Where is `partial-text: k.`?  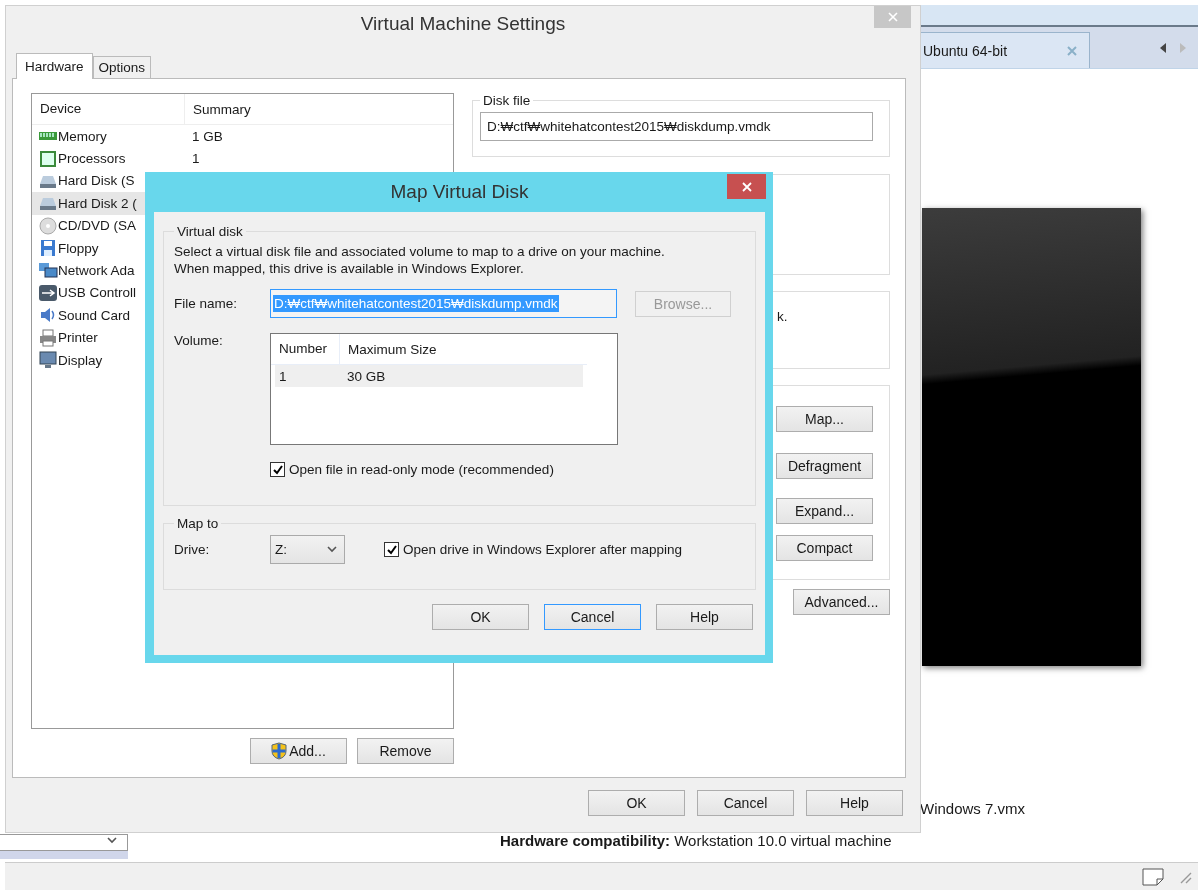 partial-text: k. is located at coordinates (782, 316).